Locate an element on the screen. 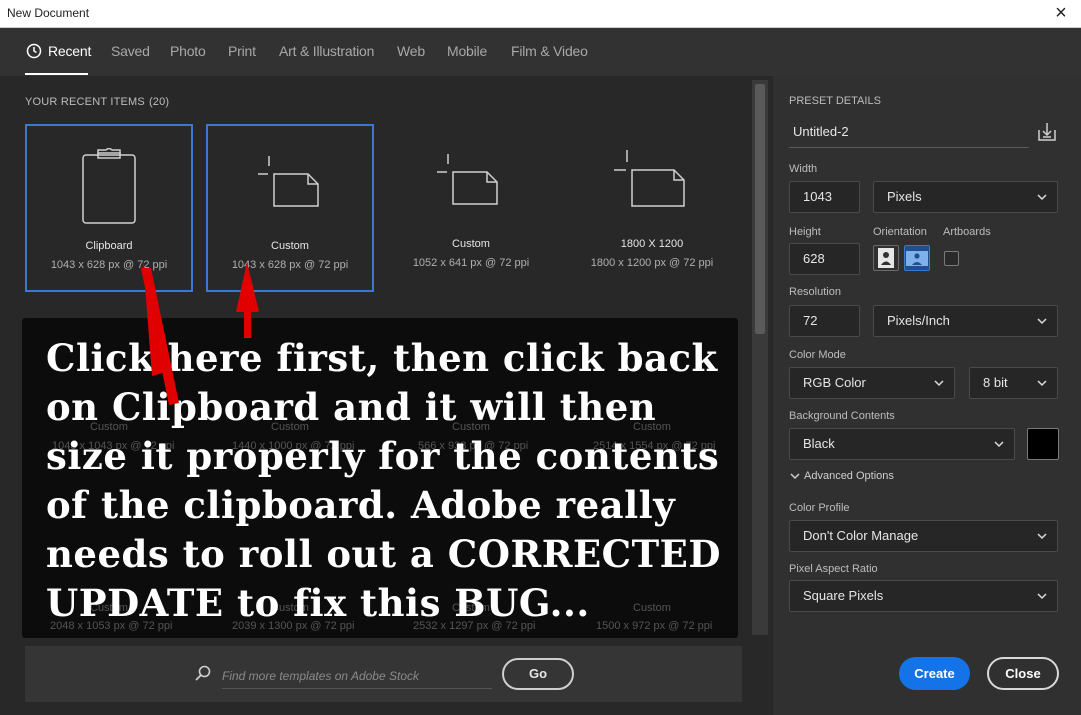 Image resolution: width=1081 pixels, height=715 pixels. background-contents-label: Background Contents is located at coordinates (842, 416).